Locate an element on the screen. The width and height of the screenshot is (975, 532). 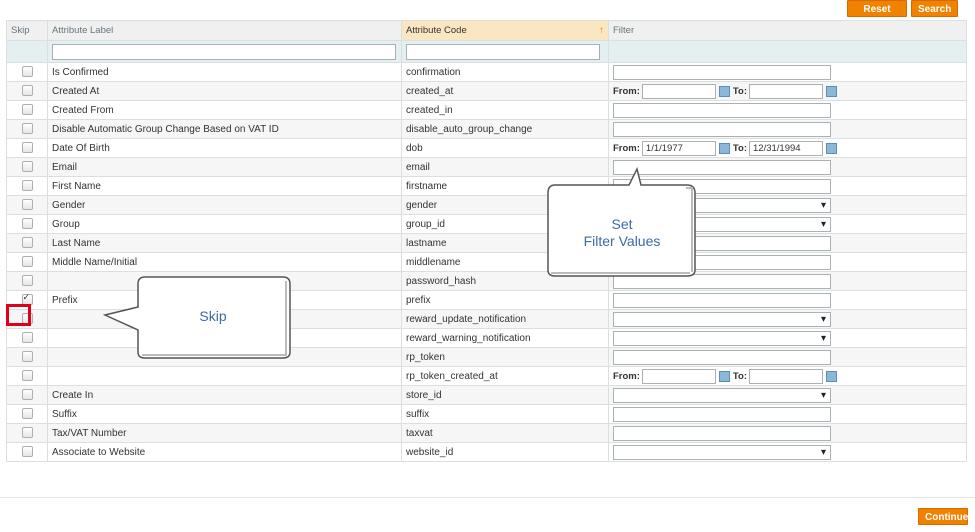
table-row: Associate to Website website_id is located at coordinates (486, 452).